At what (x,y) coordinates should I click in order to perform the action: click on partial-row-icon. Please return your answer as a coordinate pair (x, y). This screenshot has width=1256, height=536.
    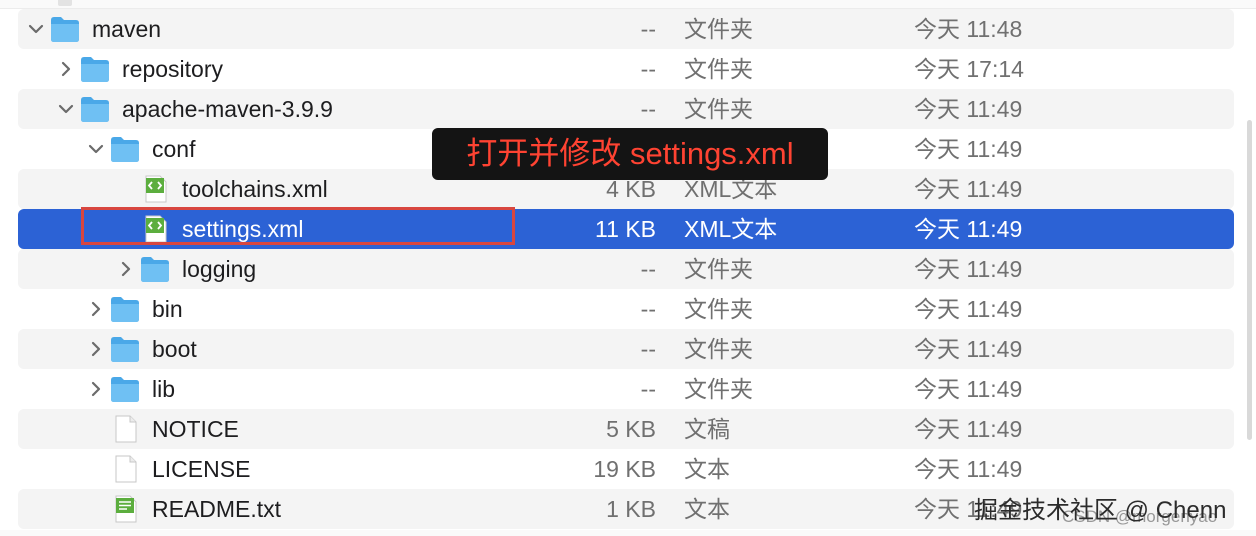
    Looking at the image, I should click on (65, 3).